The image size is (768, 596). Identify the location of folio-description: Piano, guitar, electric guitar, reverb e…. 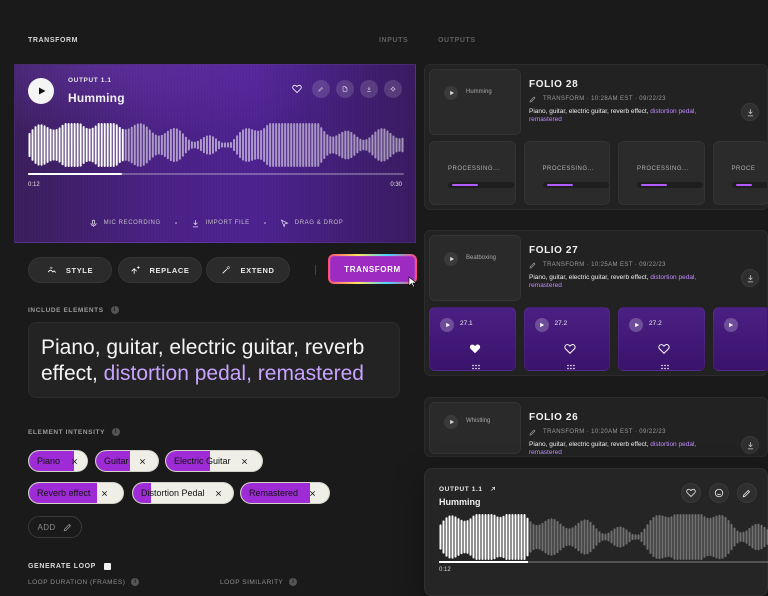
(624, 448).